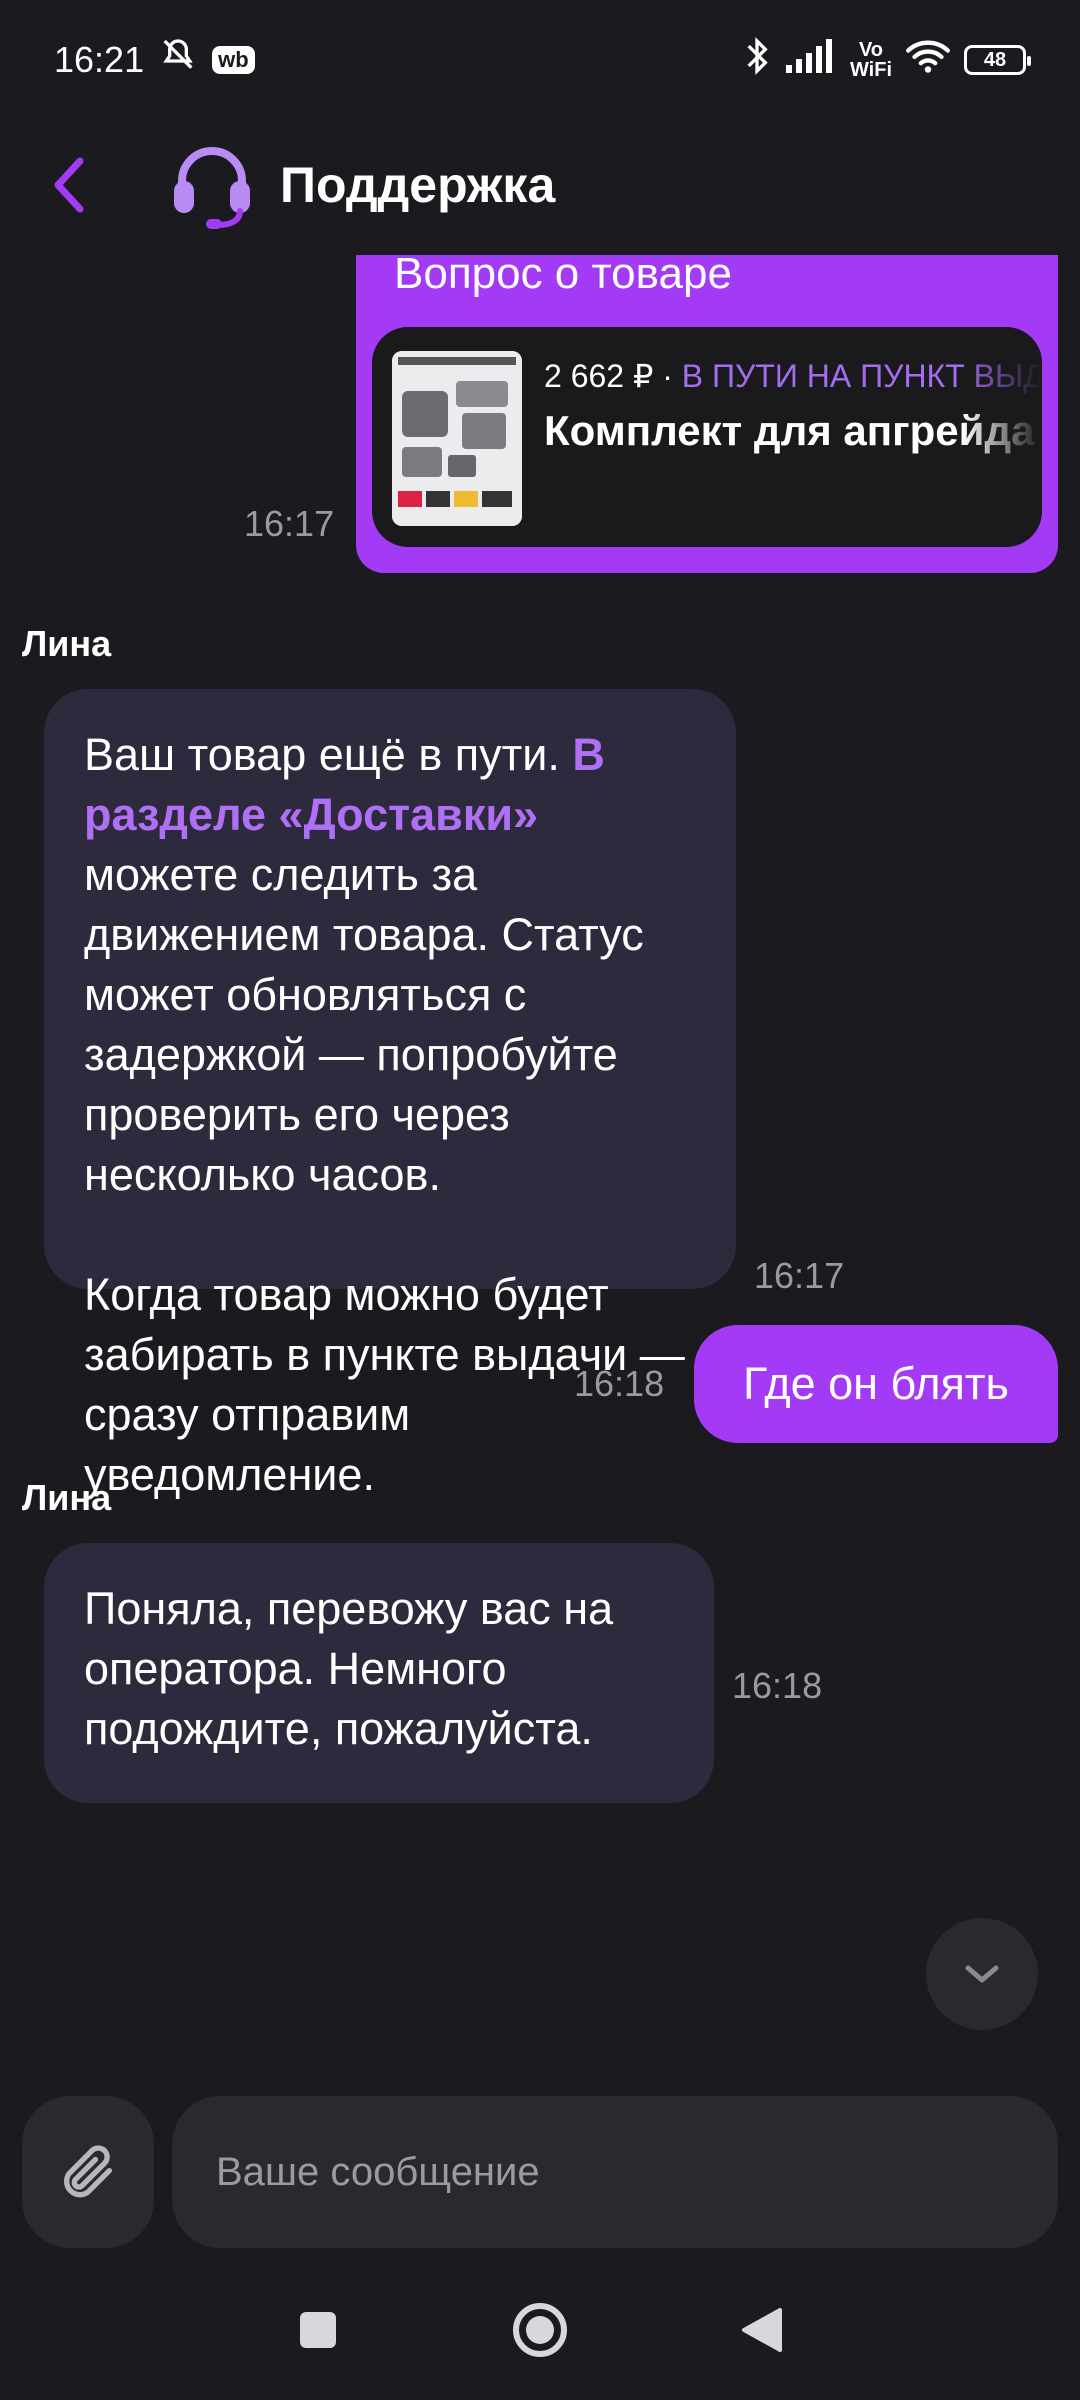 The width and height of the screenshot is (1080, 2400). Describe the element at coordinates (1002, 437) in the screenshot. I see `product-fade` at that location.